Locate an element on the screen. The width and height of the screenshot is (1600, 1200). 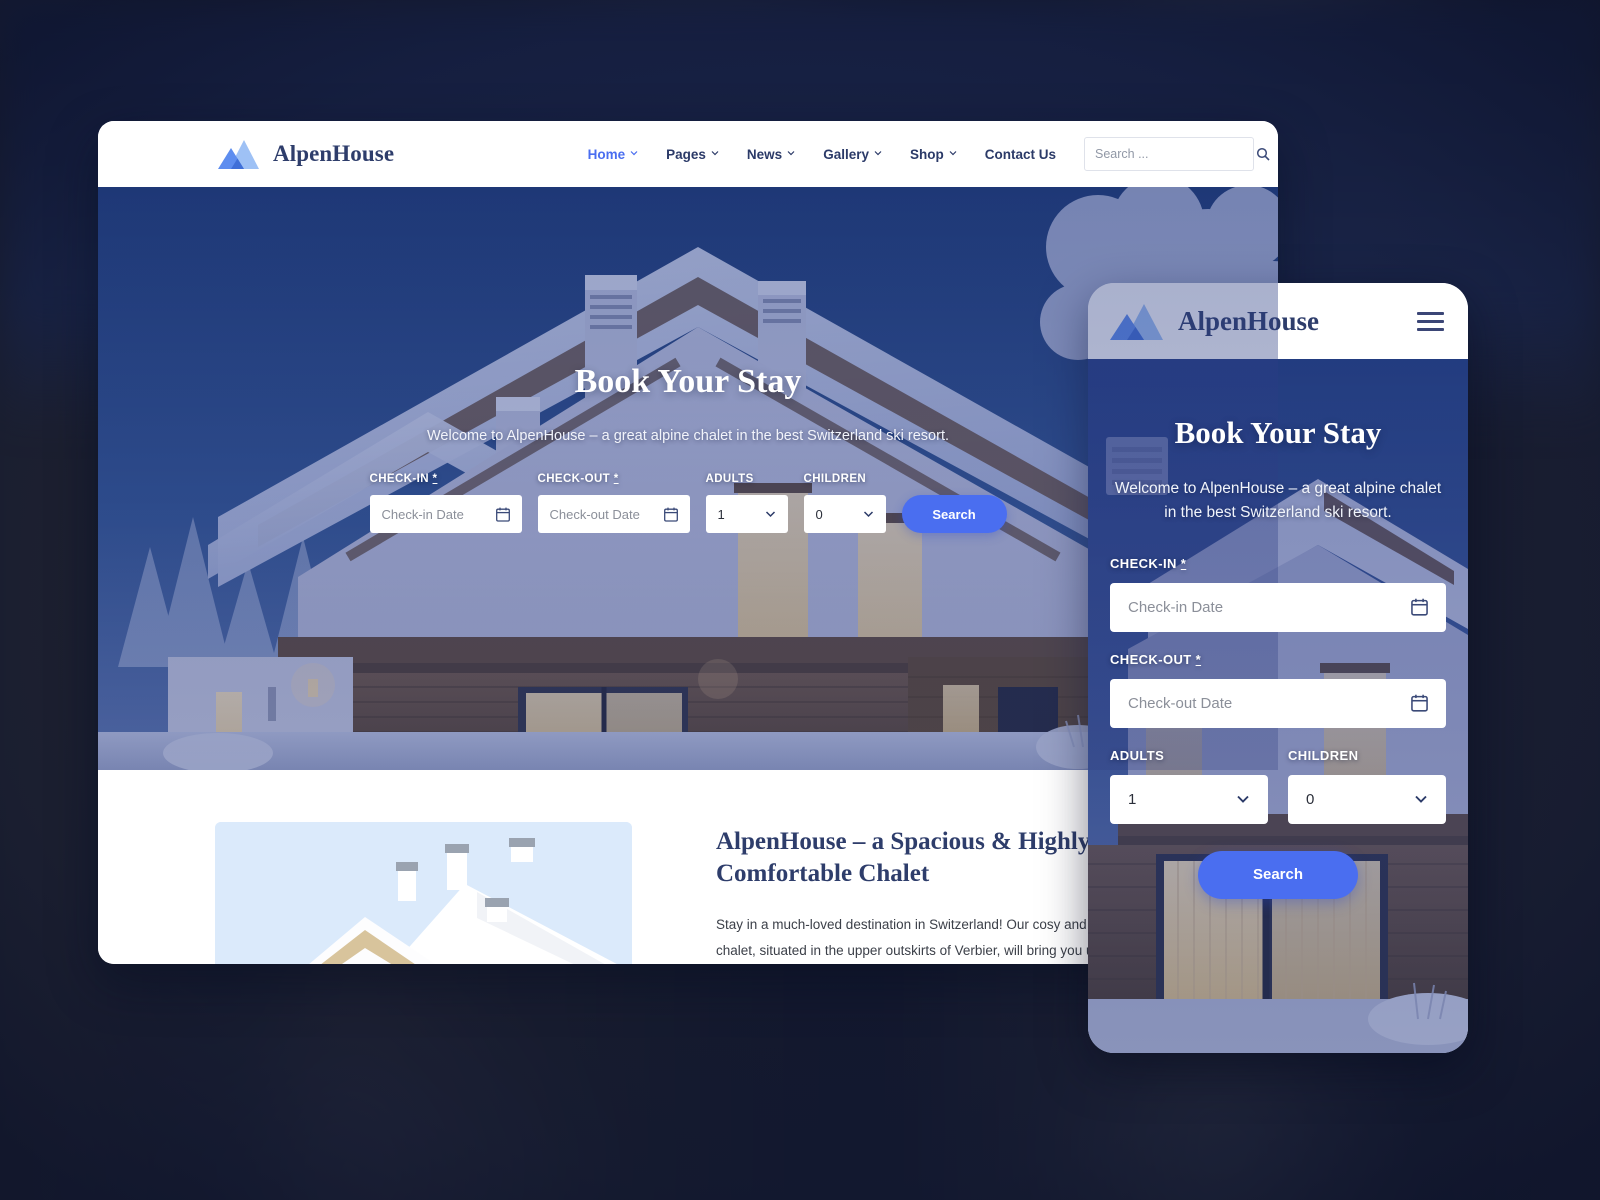
mobile-search-wrap: Search is located at coordinates (1278, 874).